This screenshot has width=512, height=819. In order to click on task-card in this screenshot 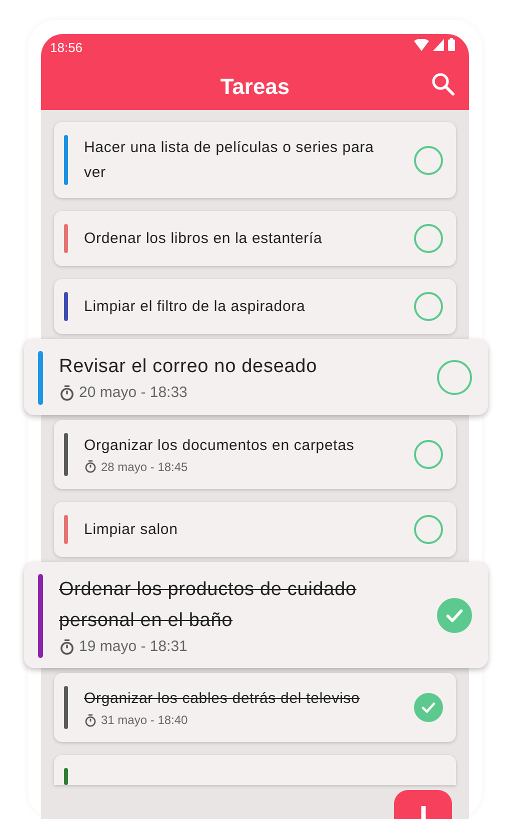, I will do `click(255, 770)`.